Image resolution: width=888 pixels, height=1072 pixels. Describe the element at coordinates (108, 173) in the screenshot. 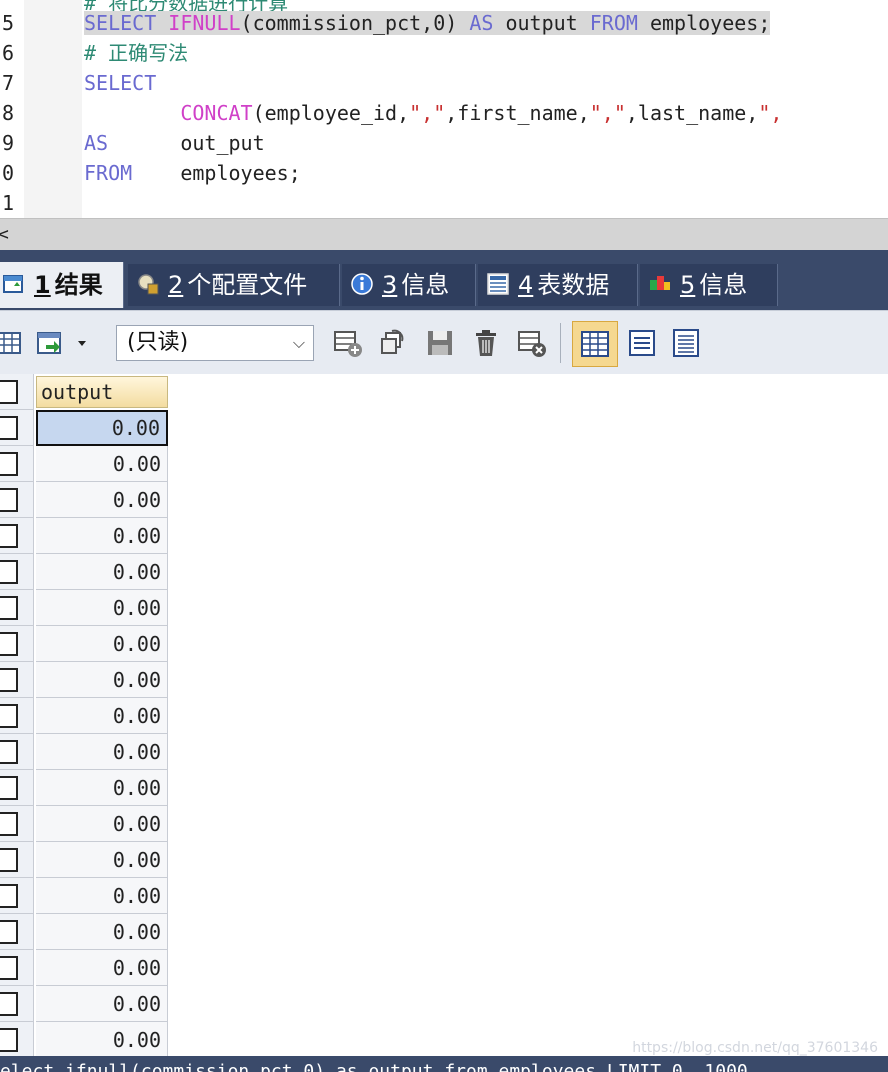

I see `code-token: FROM` at that location.